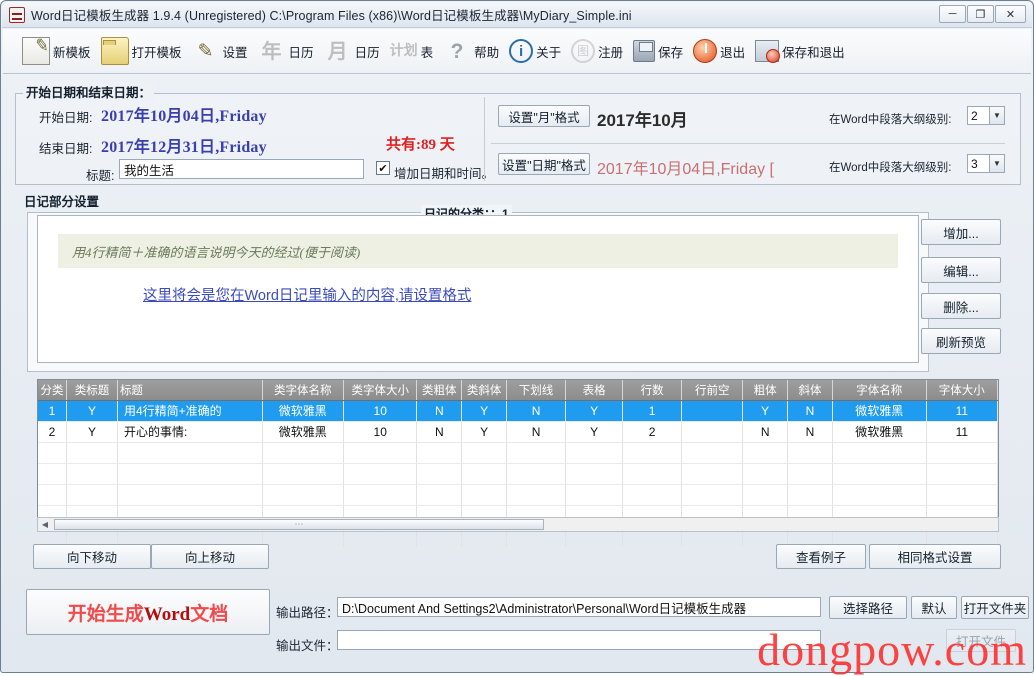 The height and width of the screenshot is (676, 1034). What do you see at coordinates (352, 51) in the screenshot?
I see `toolbar-month-calendar: 月 日历` at bounding box center [352, 51].